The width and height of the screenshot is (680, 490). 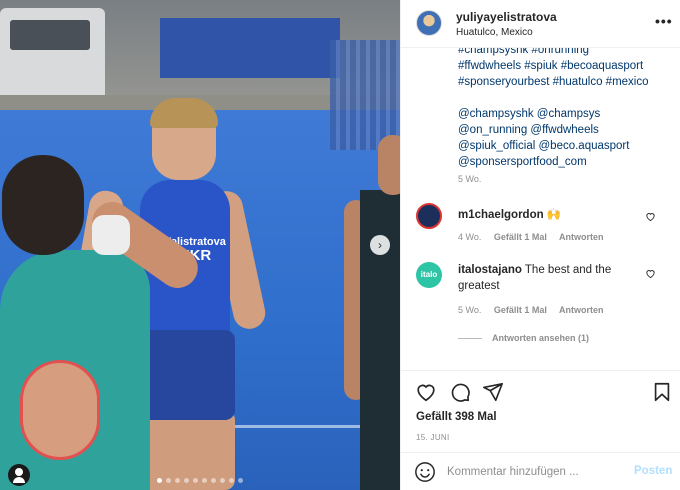 I want to click on post-location: Huatulco, Mexico, so click(x=494, y=32).